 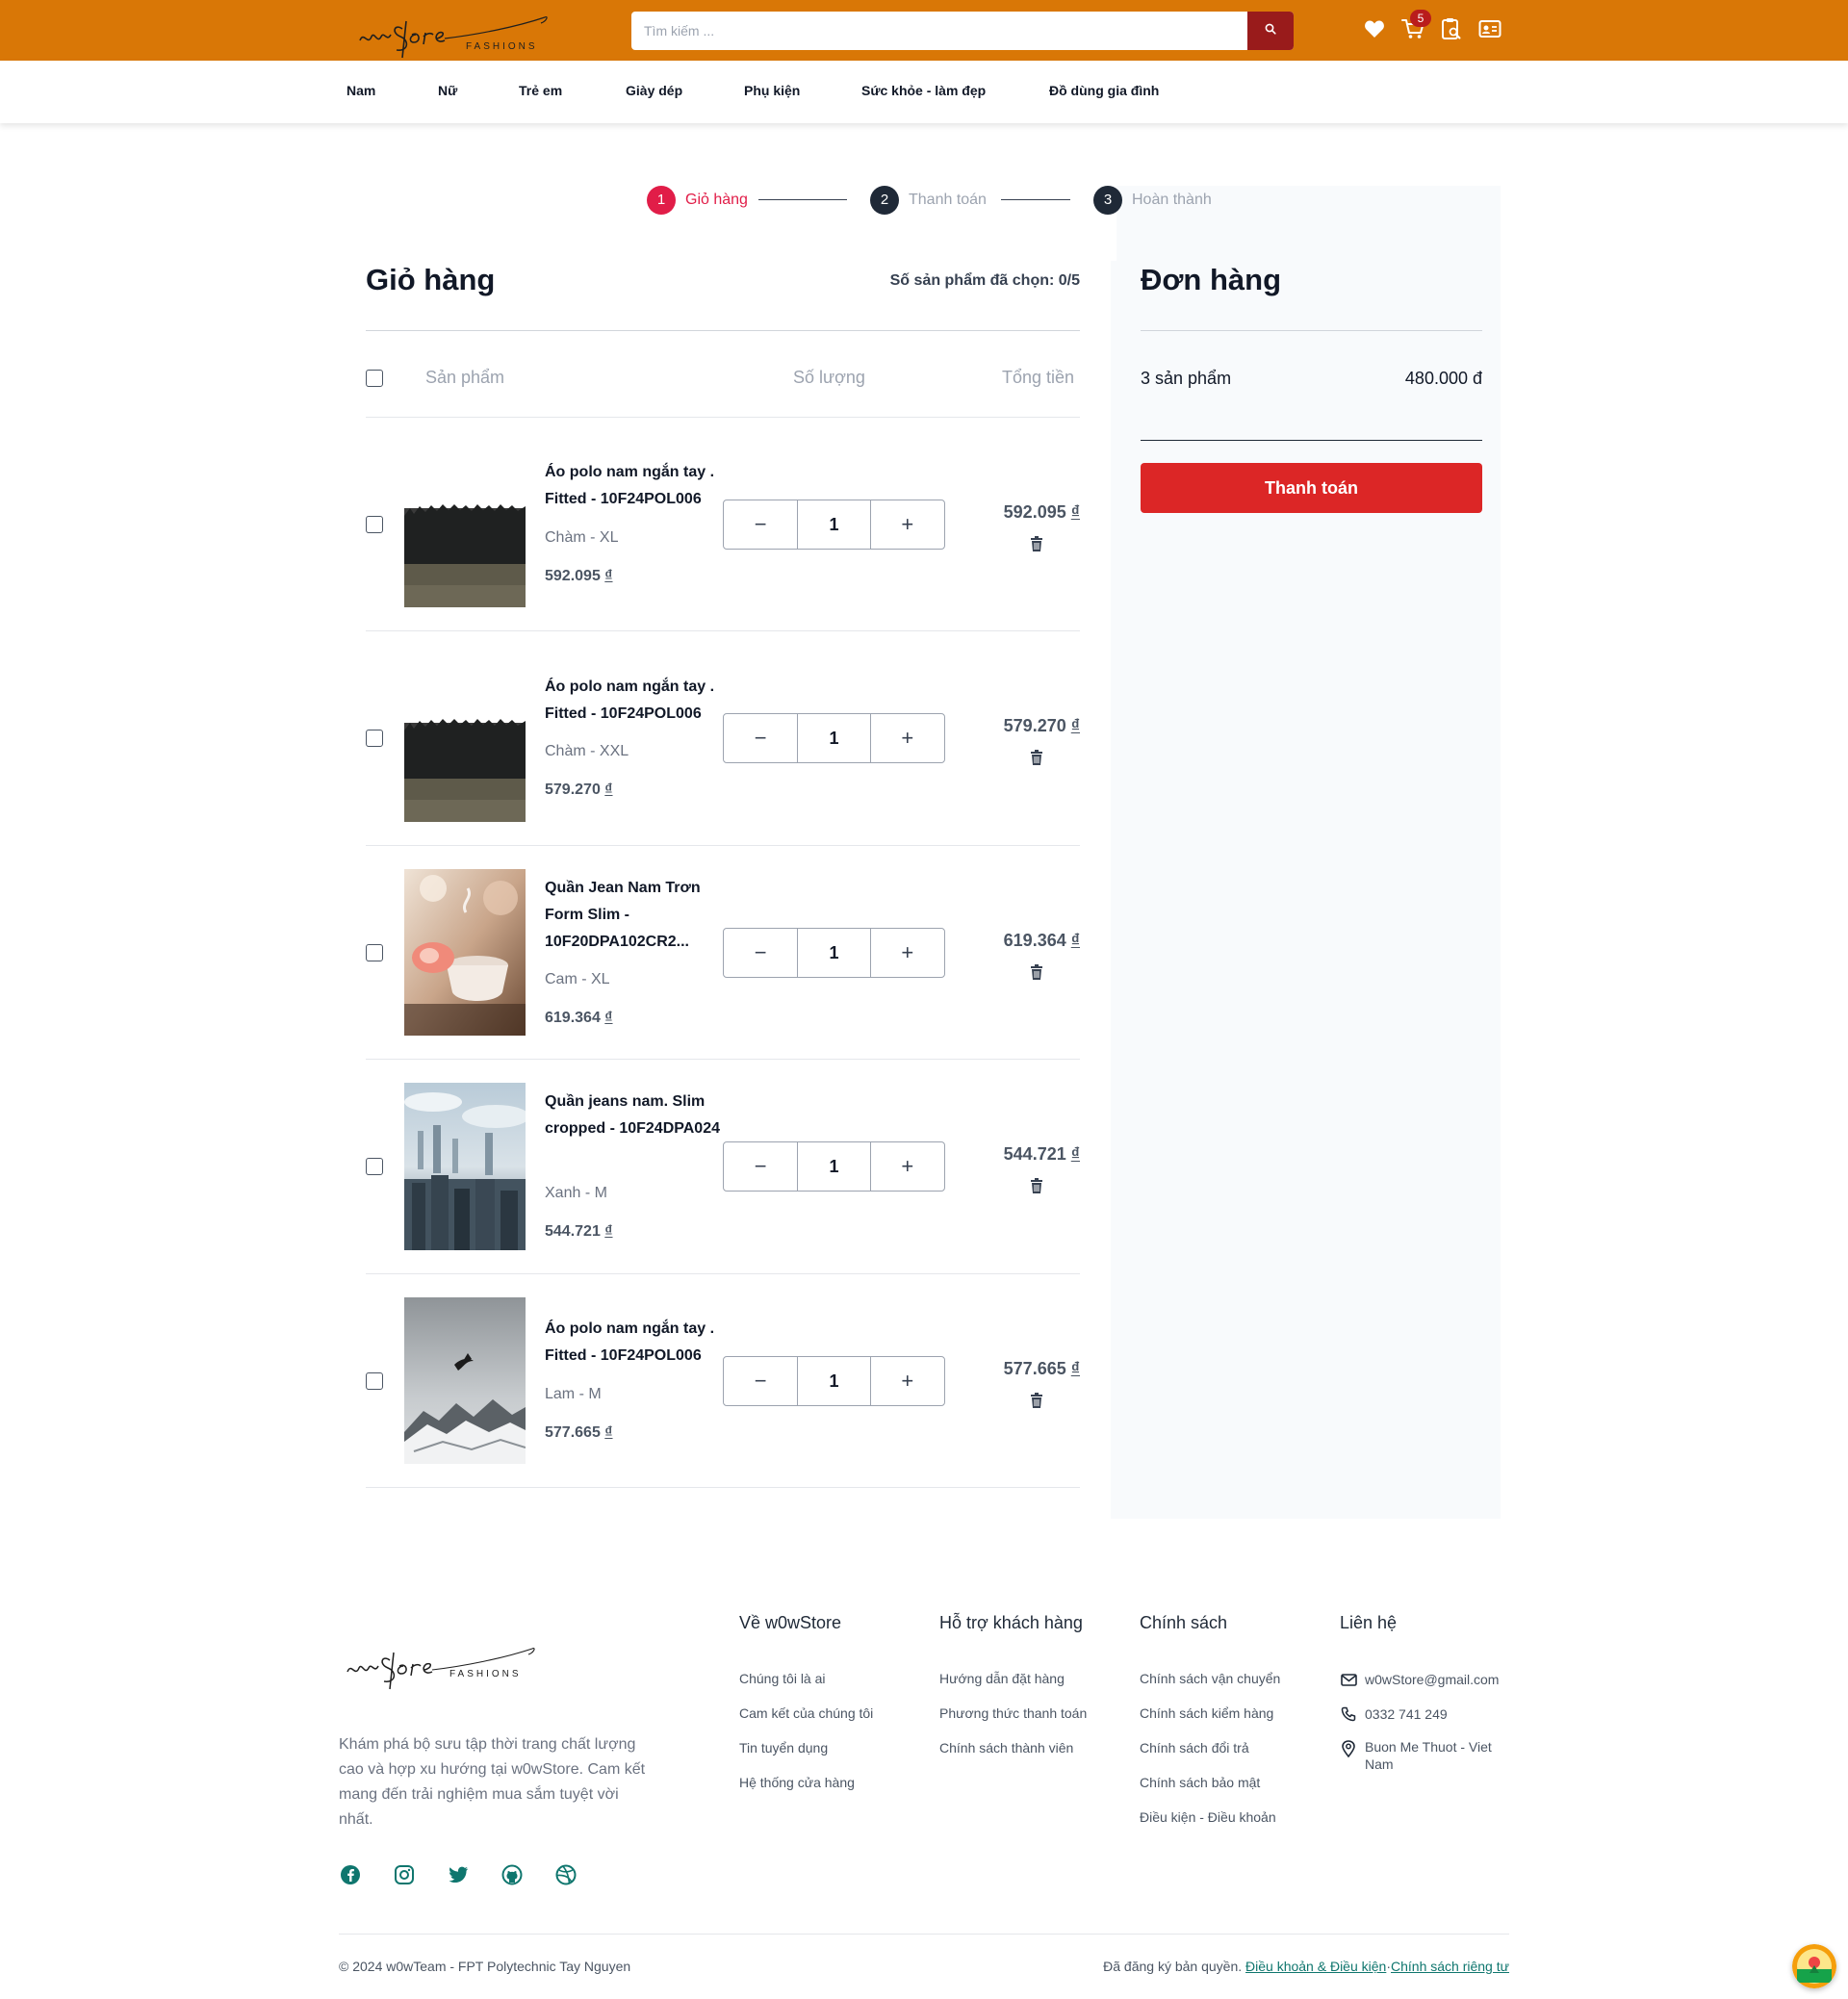 I want to click on product-unit-price: 544.721 ₫, so click(x=579, y=1231).